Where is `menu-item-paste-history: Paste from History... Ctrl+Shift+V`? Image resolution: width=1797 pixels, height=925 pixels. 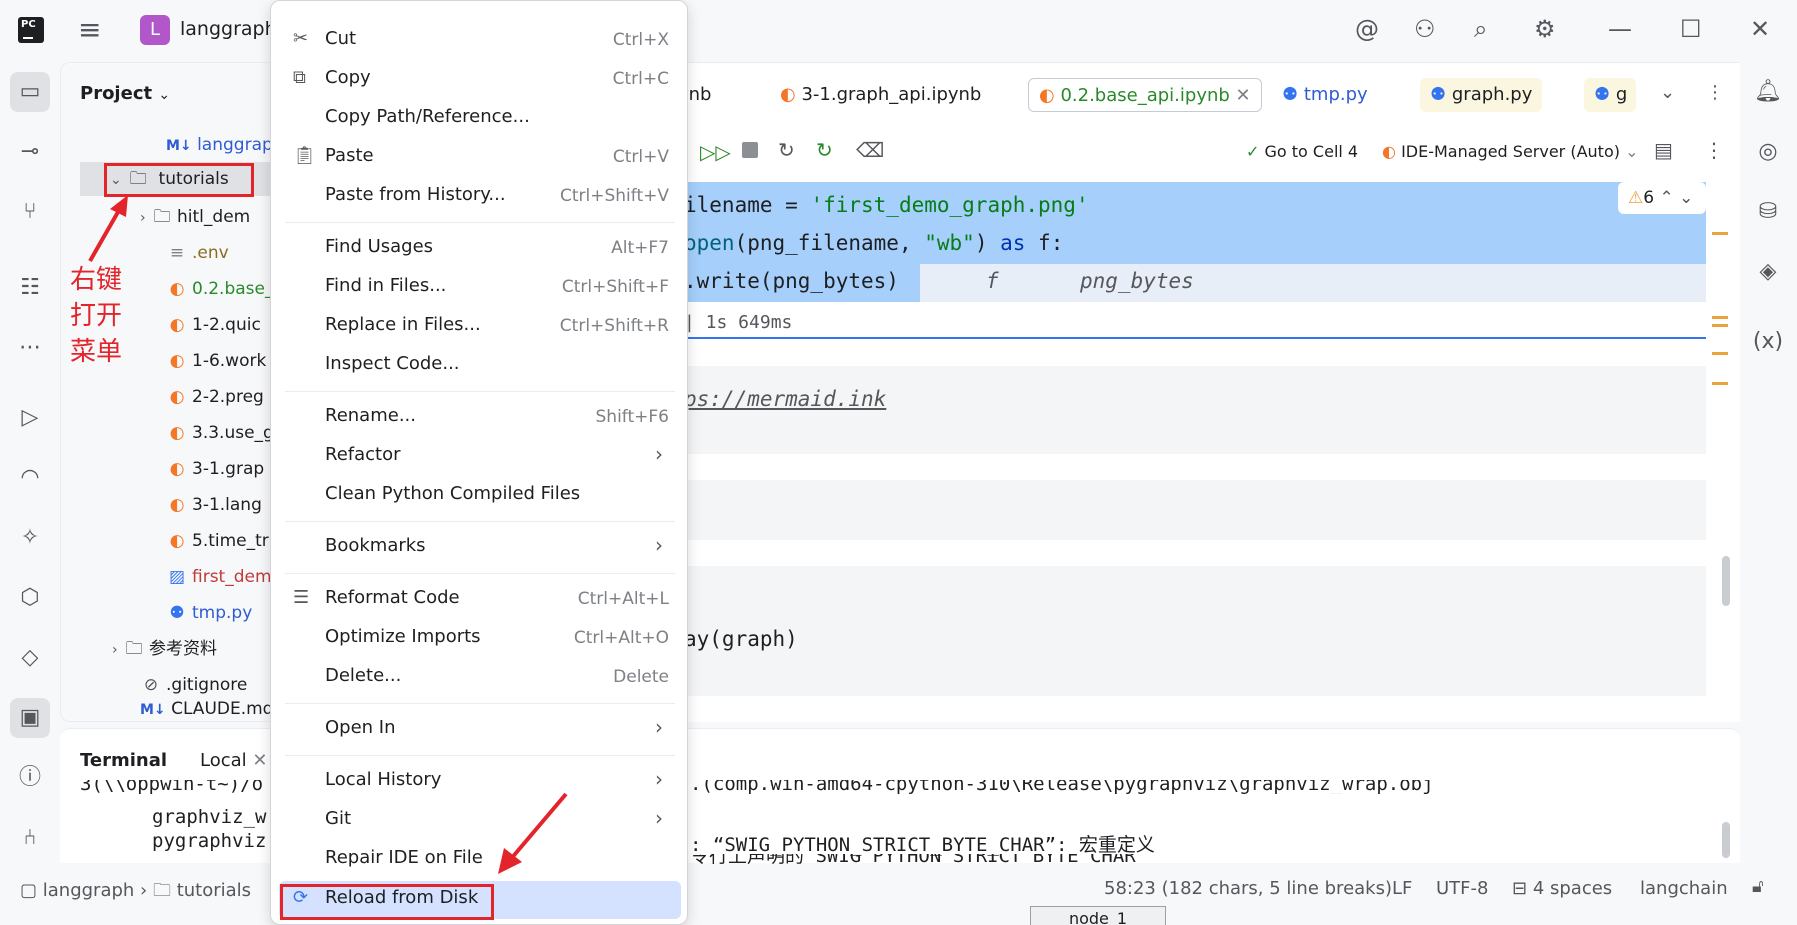
menu-item-paste-history: Paste from History... Ctrl+Shift+V is located at coordinates (480, 197).